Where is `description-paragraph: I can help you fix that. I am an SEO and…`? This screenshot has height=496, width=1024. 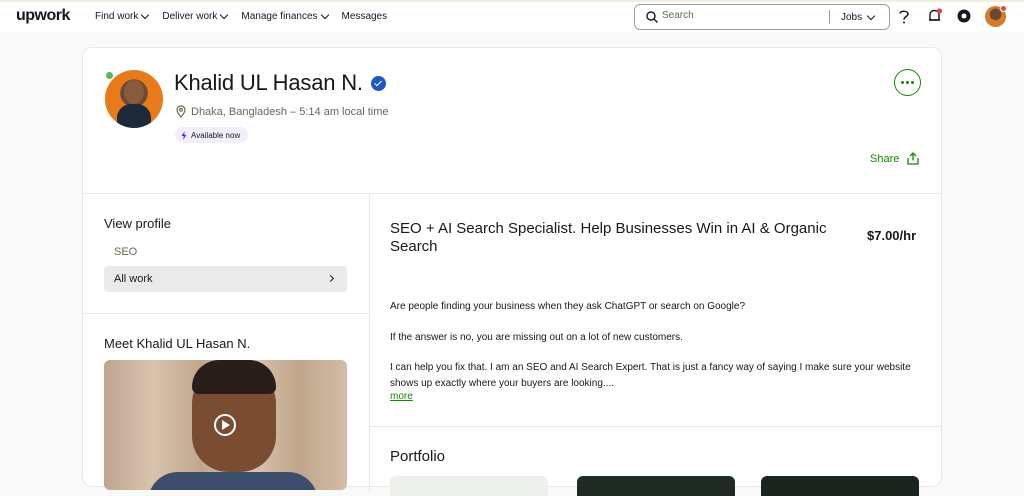 description-paragraph: I can help you fix that. I am an SEO and… is located at coordinates (650, 375).